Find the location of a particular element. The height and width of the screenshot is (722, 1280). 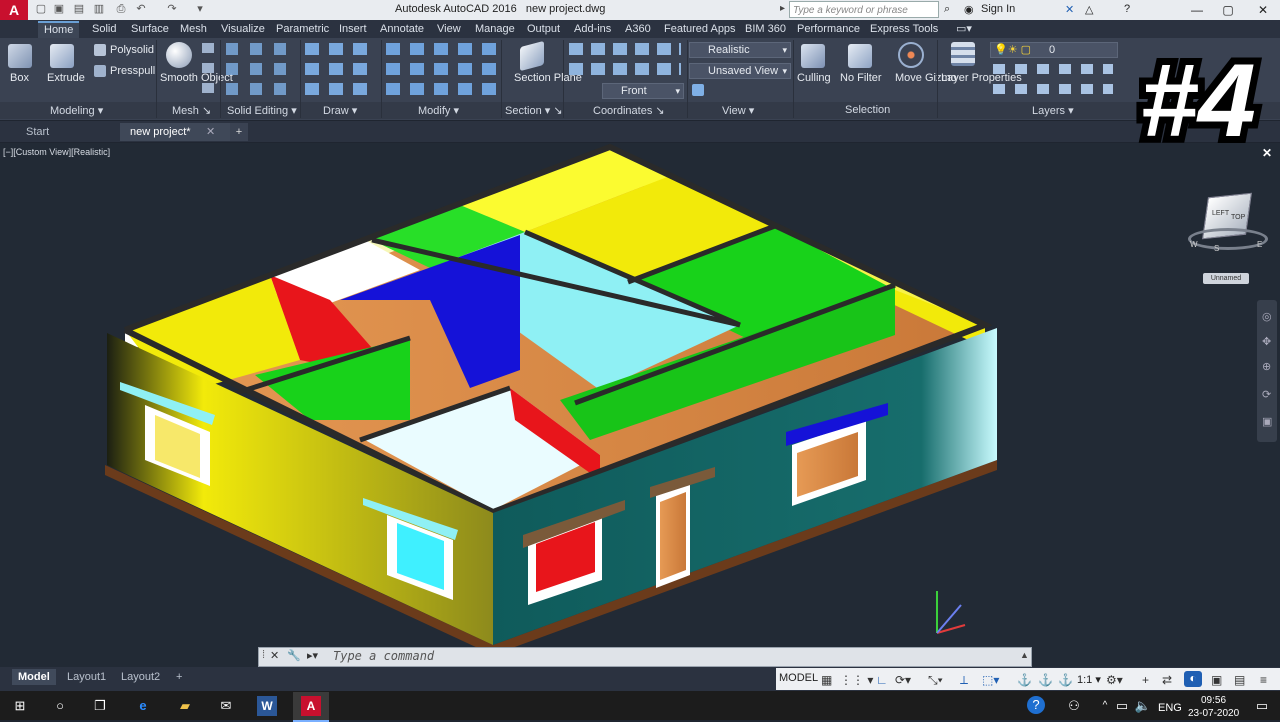

drawing-tab-active: new project* is located at coordinates (177, 132).